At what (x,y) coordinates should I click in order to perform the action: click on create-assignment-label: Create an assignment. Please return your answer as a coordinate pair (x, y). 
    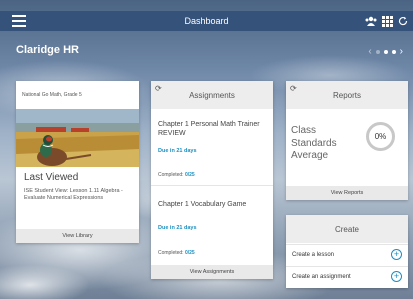
    Looking at the image, I should click on (321, 277).